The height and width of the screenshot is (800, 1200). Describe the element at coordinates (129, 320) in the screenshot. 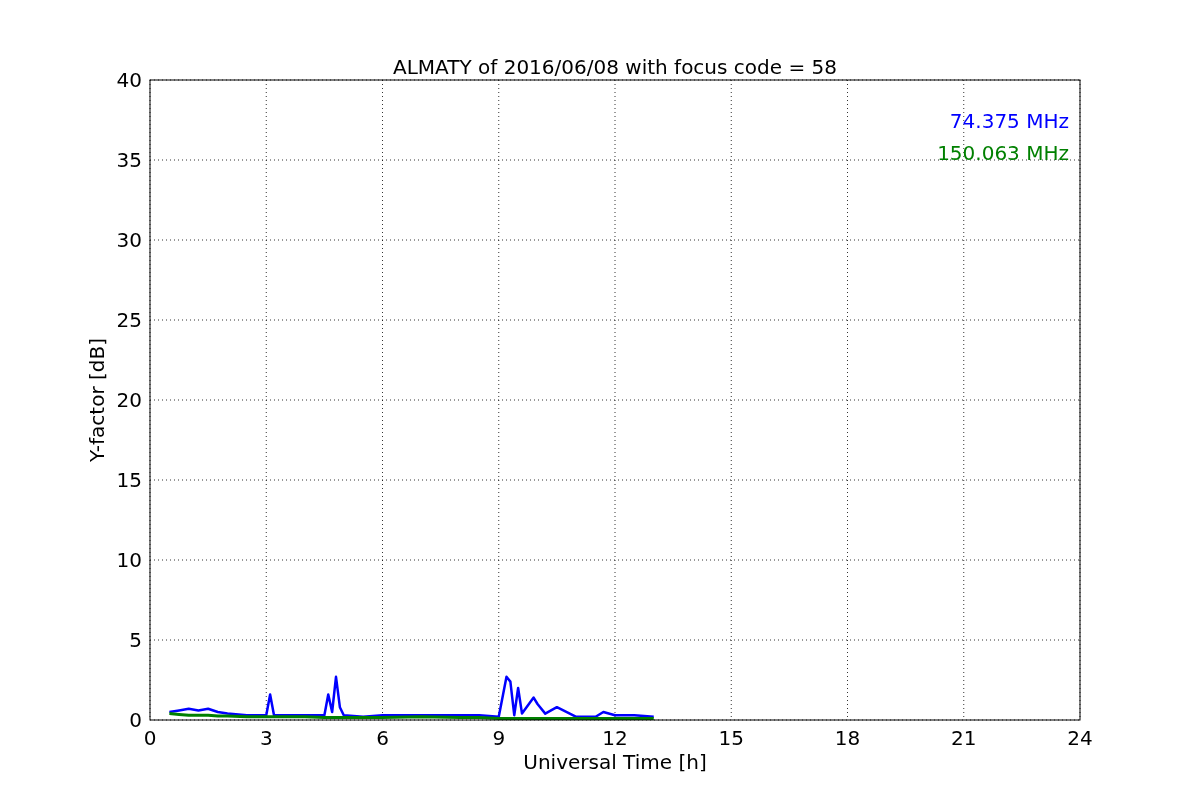

I see `y-tick-label: 25` at that location.